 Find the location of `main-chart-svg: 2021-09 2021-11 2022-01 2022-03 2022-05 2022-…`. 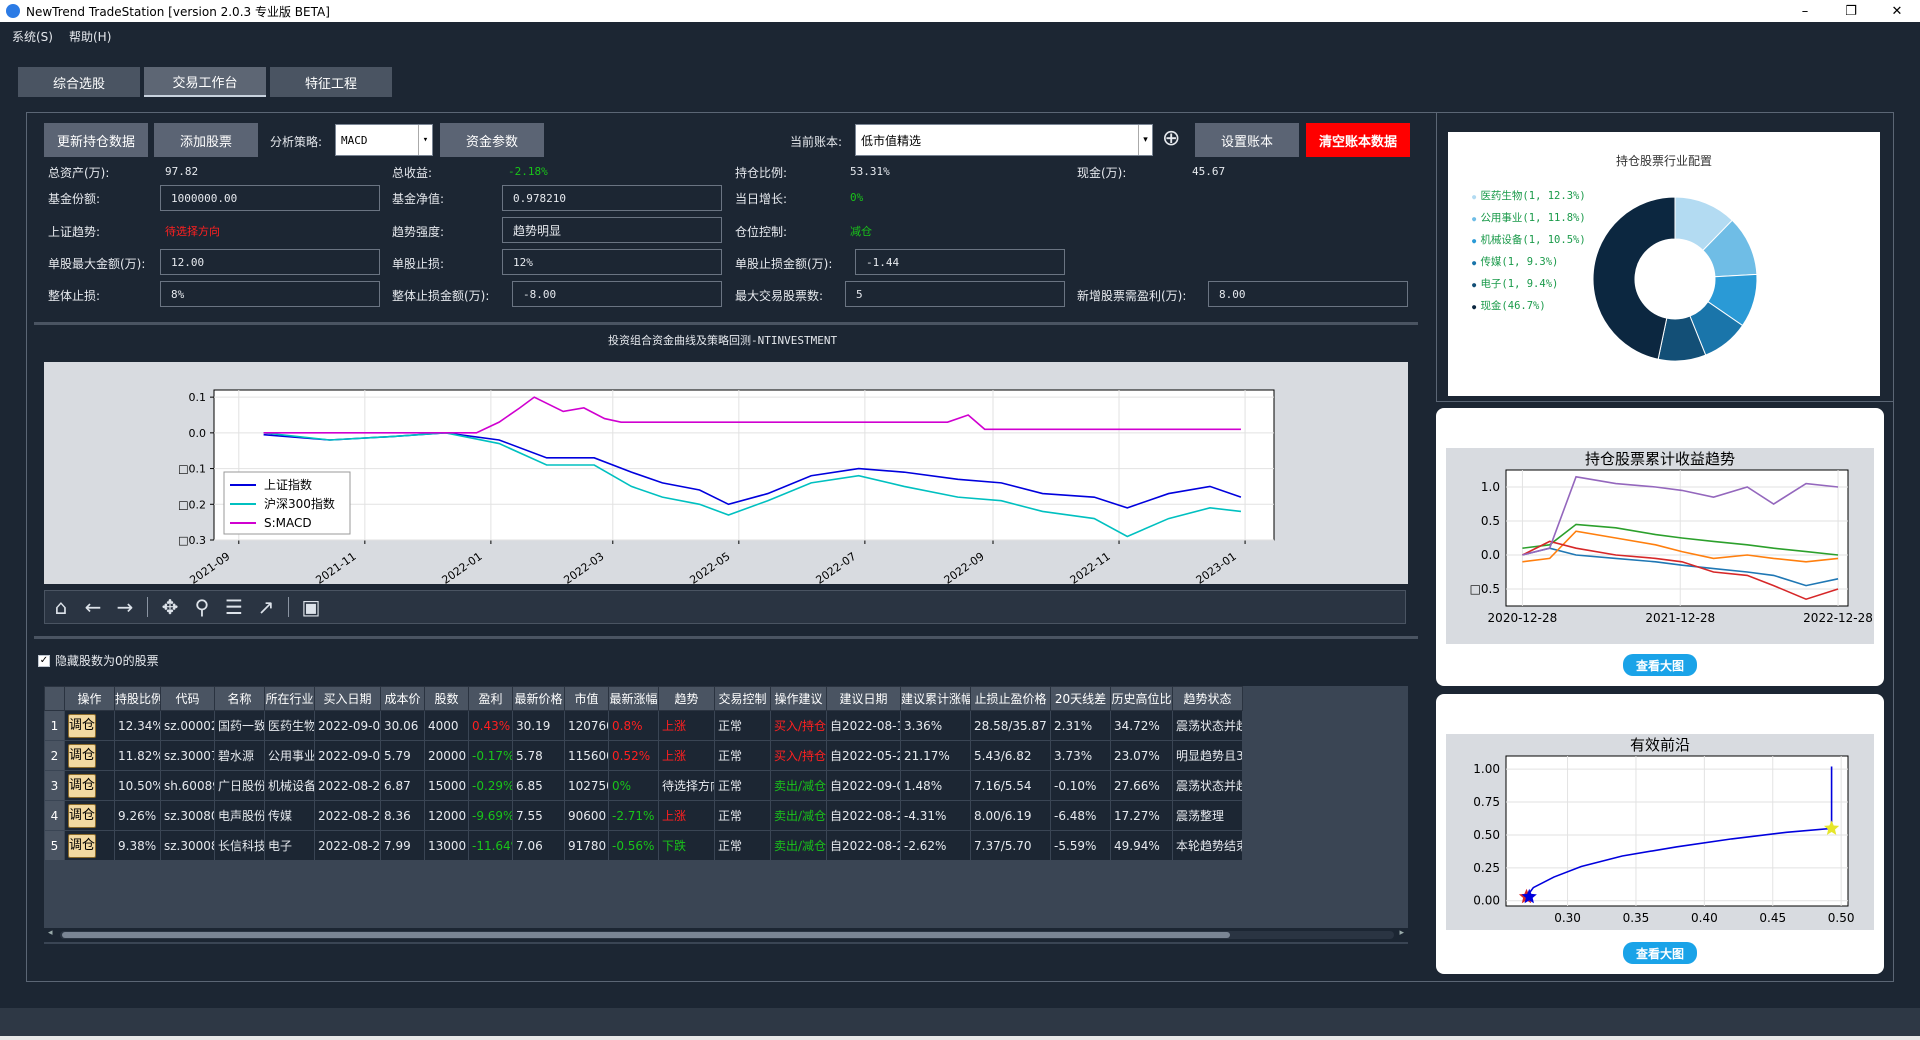

main-chart-svg: 2021-09 2021-11 2022-01 2022-03 2022-05 2022-… is located at coordinates (726, 488).